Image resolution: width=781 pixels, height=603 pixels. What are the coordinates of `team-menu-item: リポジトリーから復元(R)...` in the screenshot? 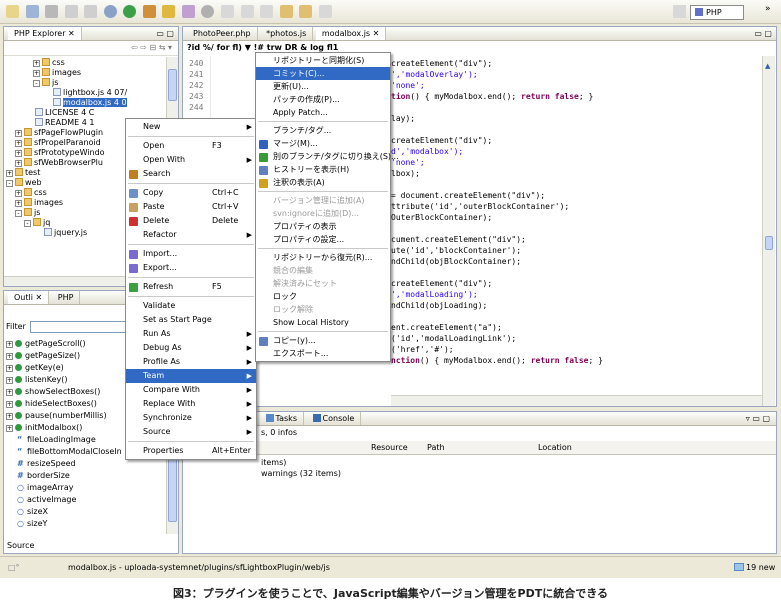 It's located at (323, 257).